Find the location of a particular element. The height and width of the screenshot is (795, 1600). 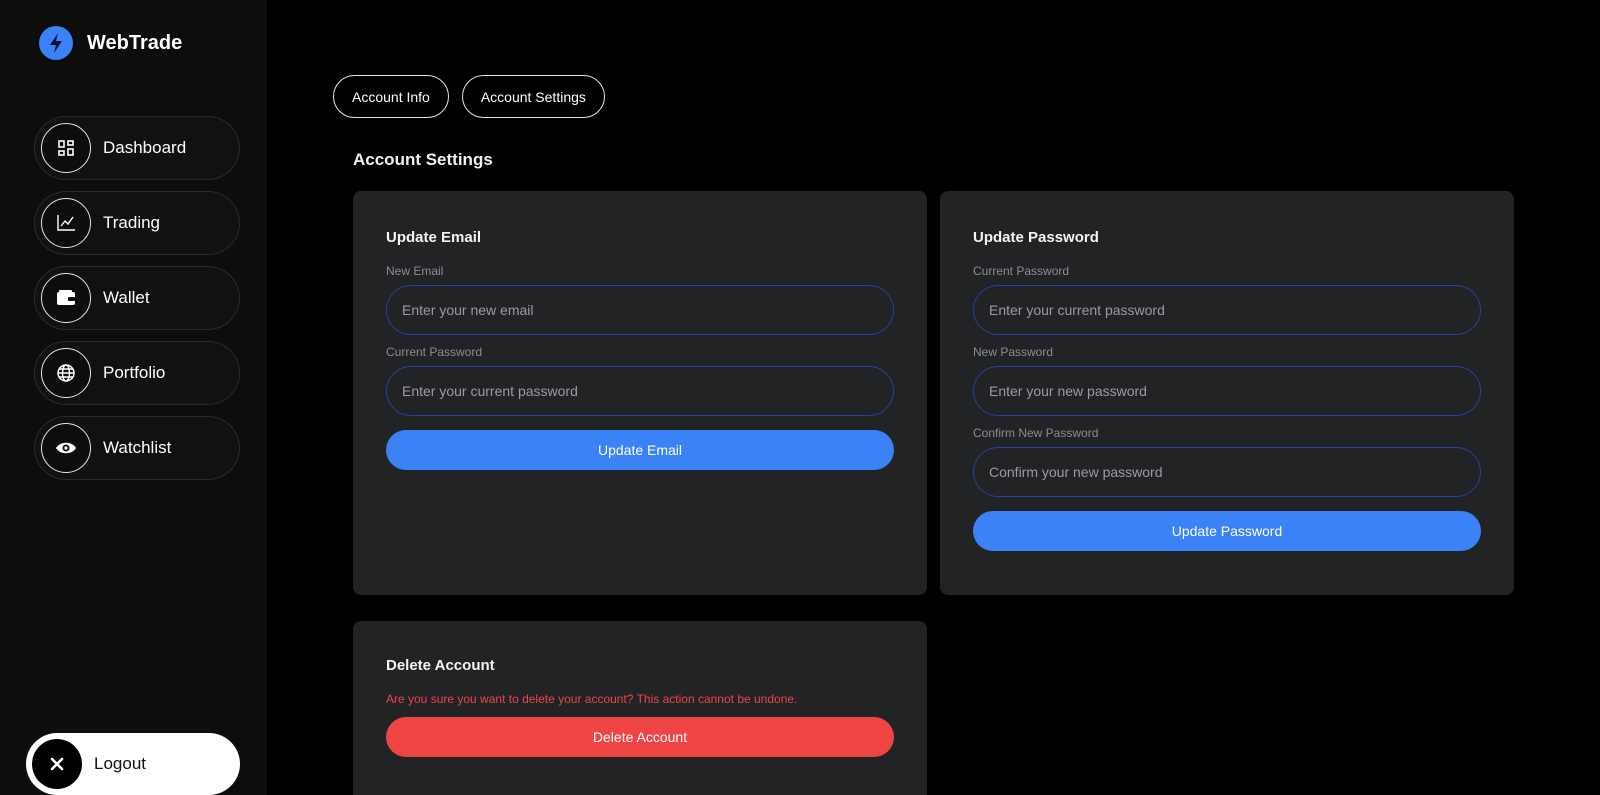

sidebar-item-portfolio: Portfolio is located at coordinates (137, 373).